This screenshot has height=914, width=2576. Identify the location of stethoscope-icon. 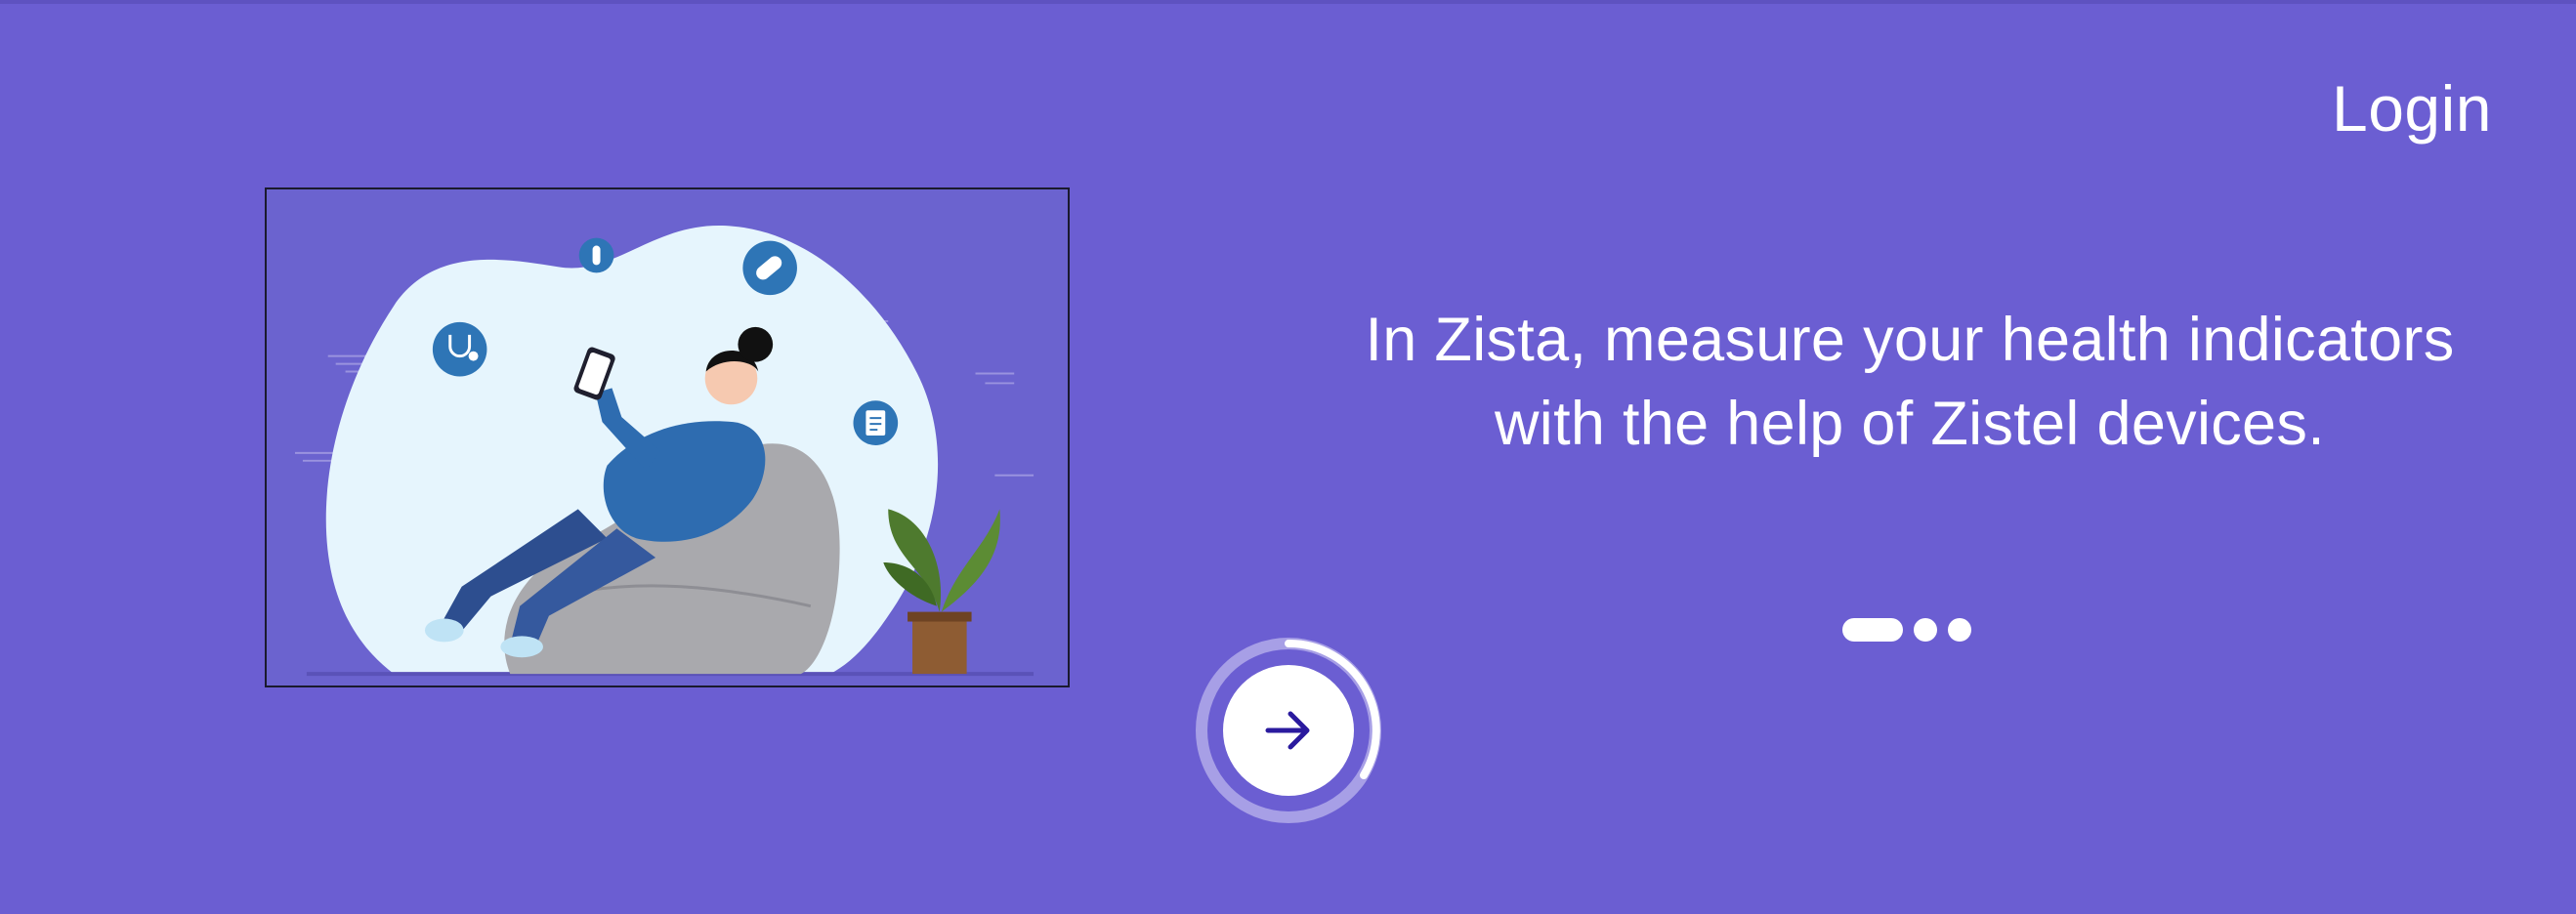
(459, 349).